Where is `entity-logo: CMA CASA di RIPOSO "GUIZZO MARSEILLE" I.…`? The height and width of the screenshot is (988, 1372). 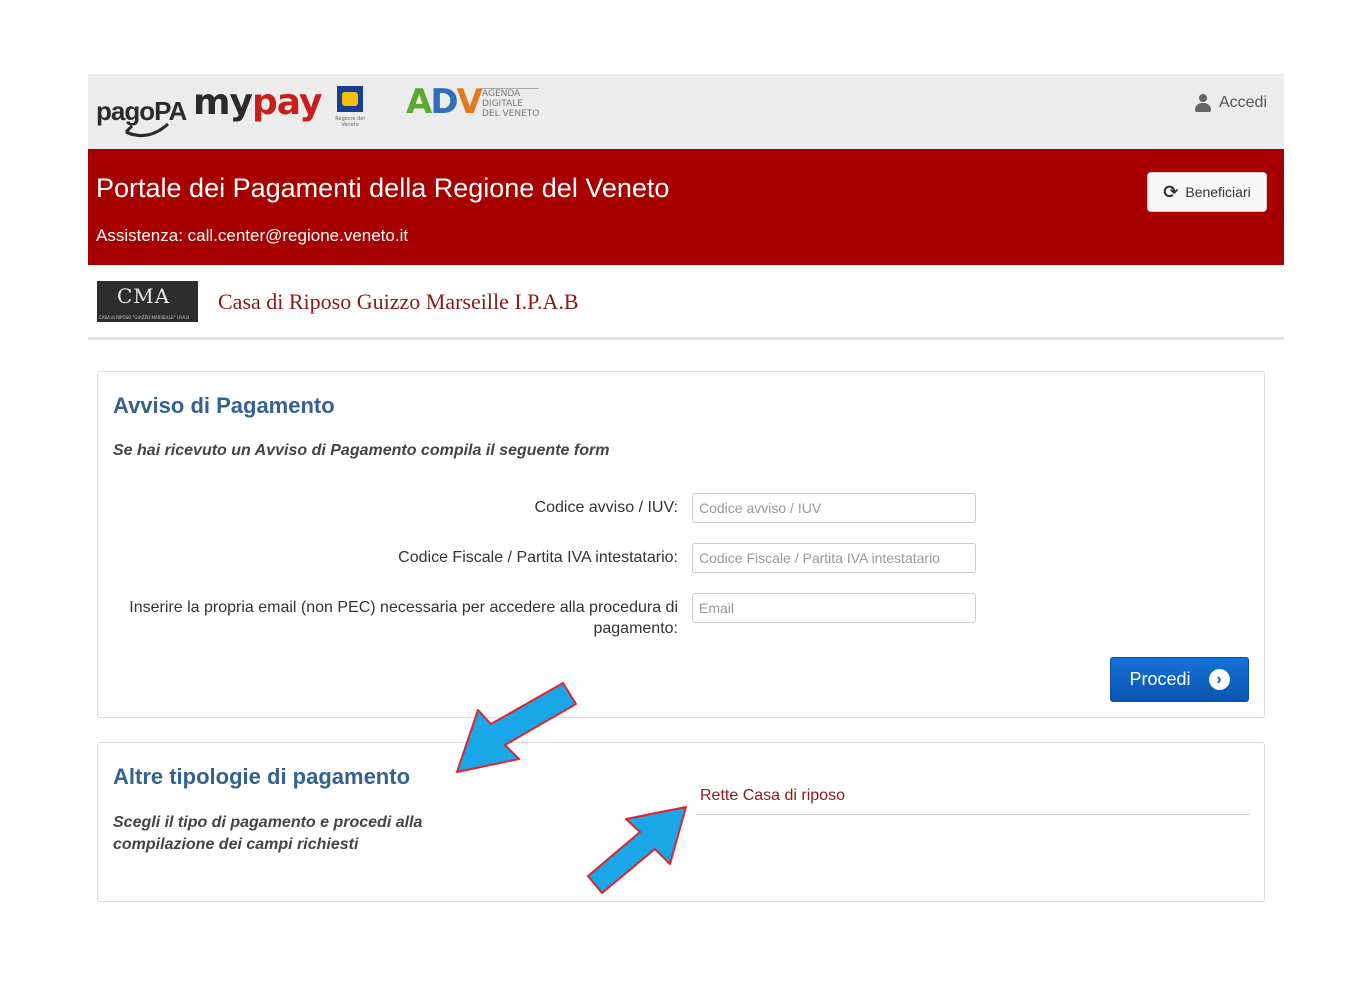 entity-logo: CMA CASA di RIPOSO "GUIZZO MARSEILLE" I.… is located at coordinates (147, 301).